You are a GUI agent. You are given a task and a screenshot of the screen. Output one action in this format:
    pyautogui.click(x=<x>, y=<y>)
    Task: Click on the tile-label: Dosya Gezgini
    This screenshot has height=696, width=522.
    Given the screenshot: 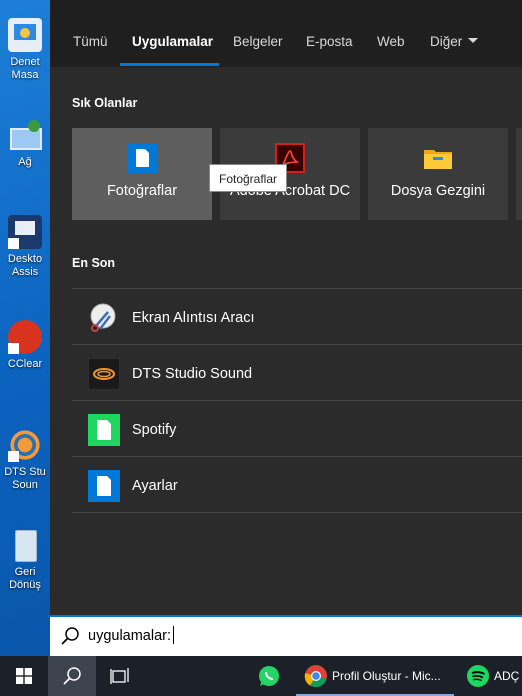 What is the action you would take?
    pyautogui.click(x=438, y=191)
    